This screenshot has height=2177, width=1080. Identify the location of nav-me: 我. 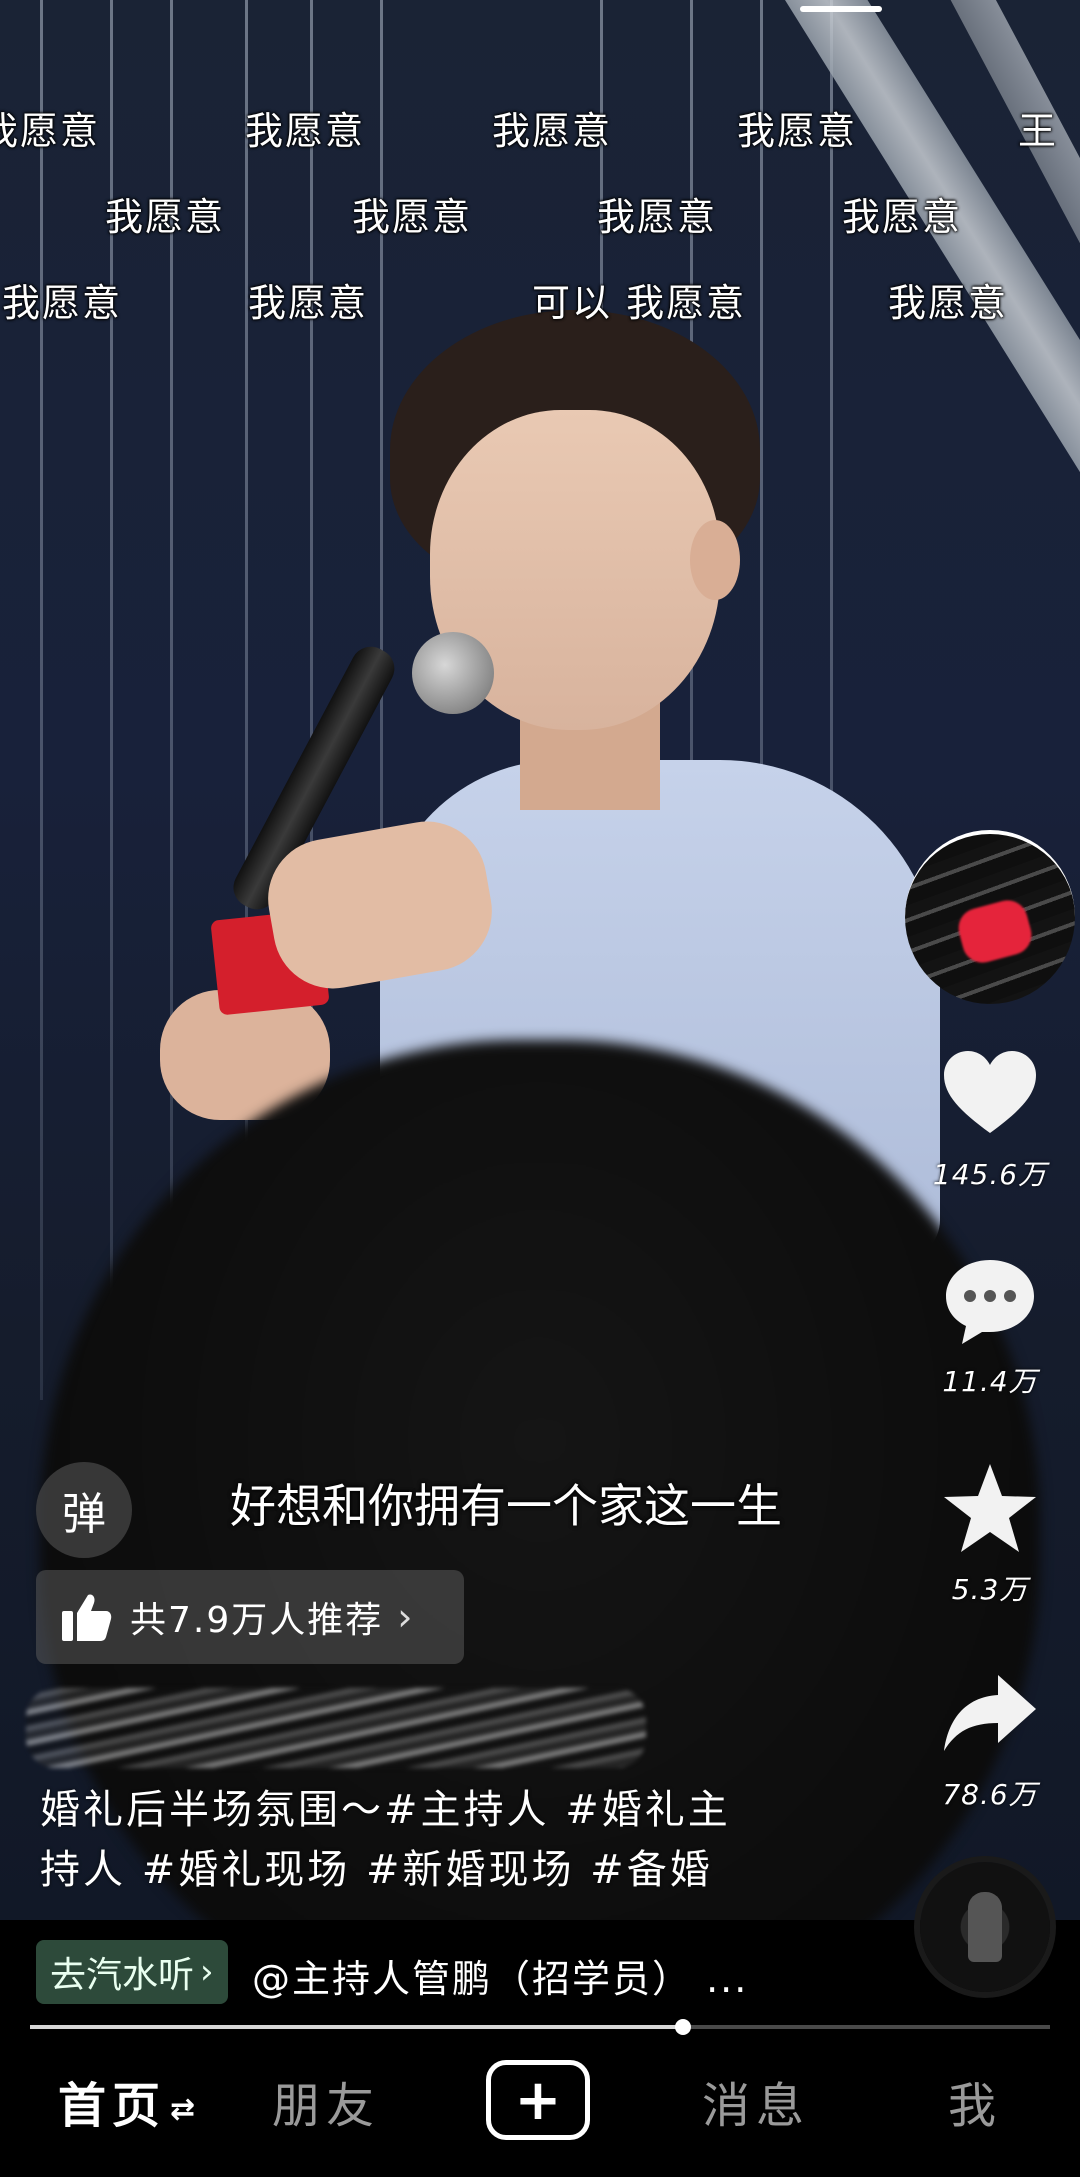
(975, 2101).